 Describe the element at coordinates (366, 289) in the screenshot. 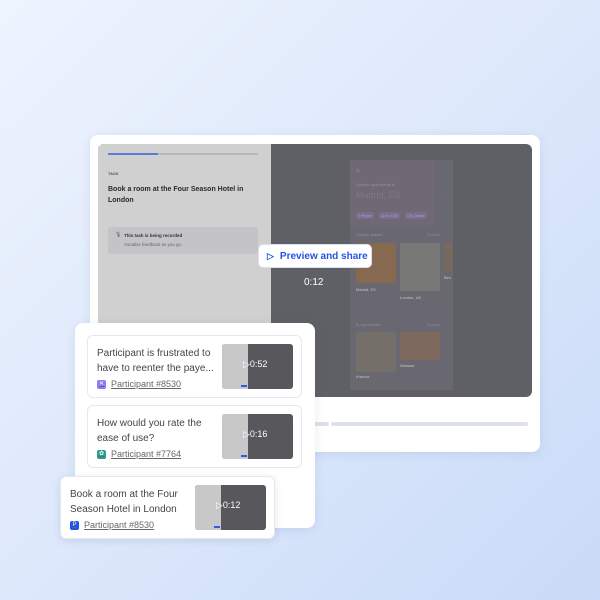

I see `place-name: Madrid, ES` at that location.